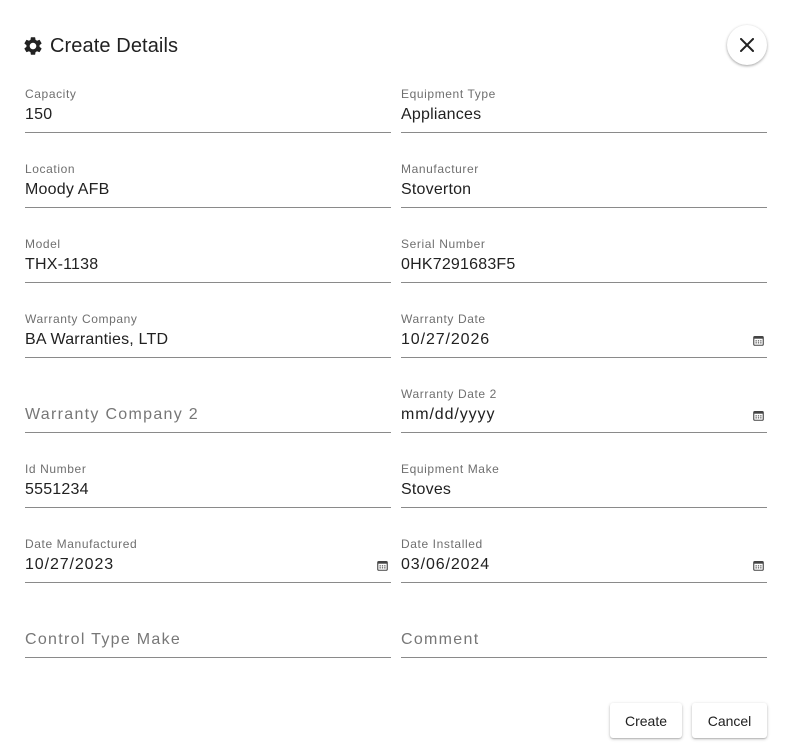  I want to click on warranty-date-value: 10/27/2026, so click(446, 339).